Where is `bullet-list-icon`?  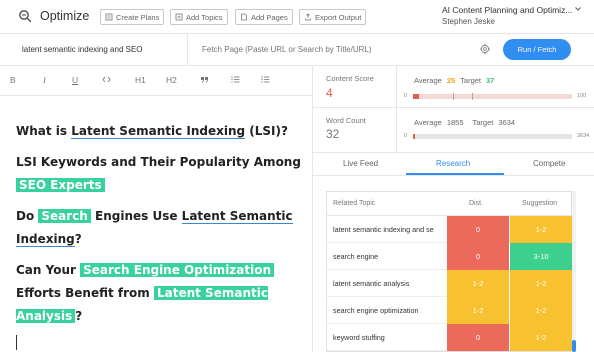
bullet-list-icon is located at coordinates (265, 79).